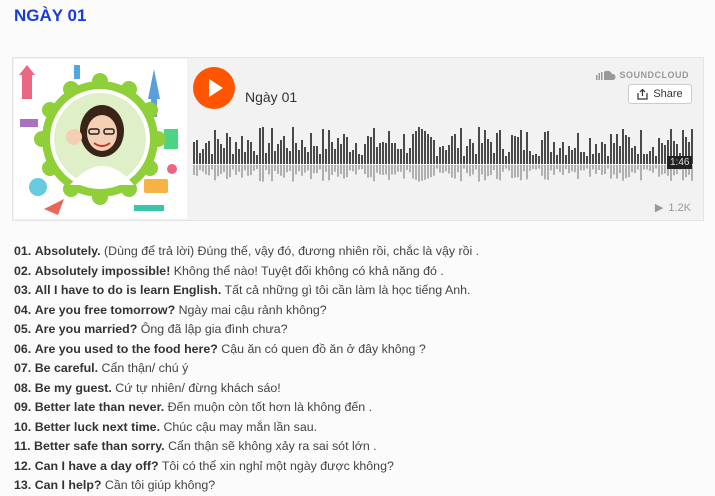 The image size is (715, 496). I want to click on play-icon, so click(216, 88).